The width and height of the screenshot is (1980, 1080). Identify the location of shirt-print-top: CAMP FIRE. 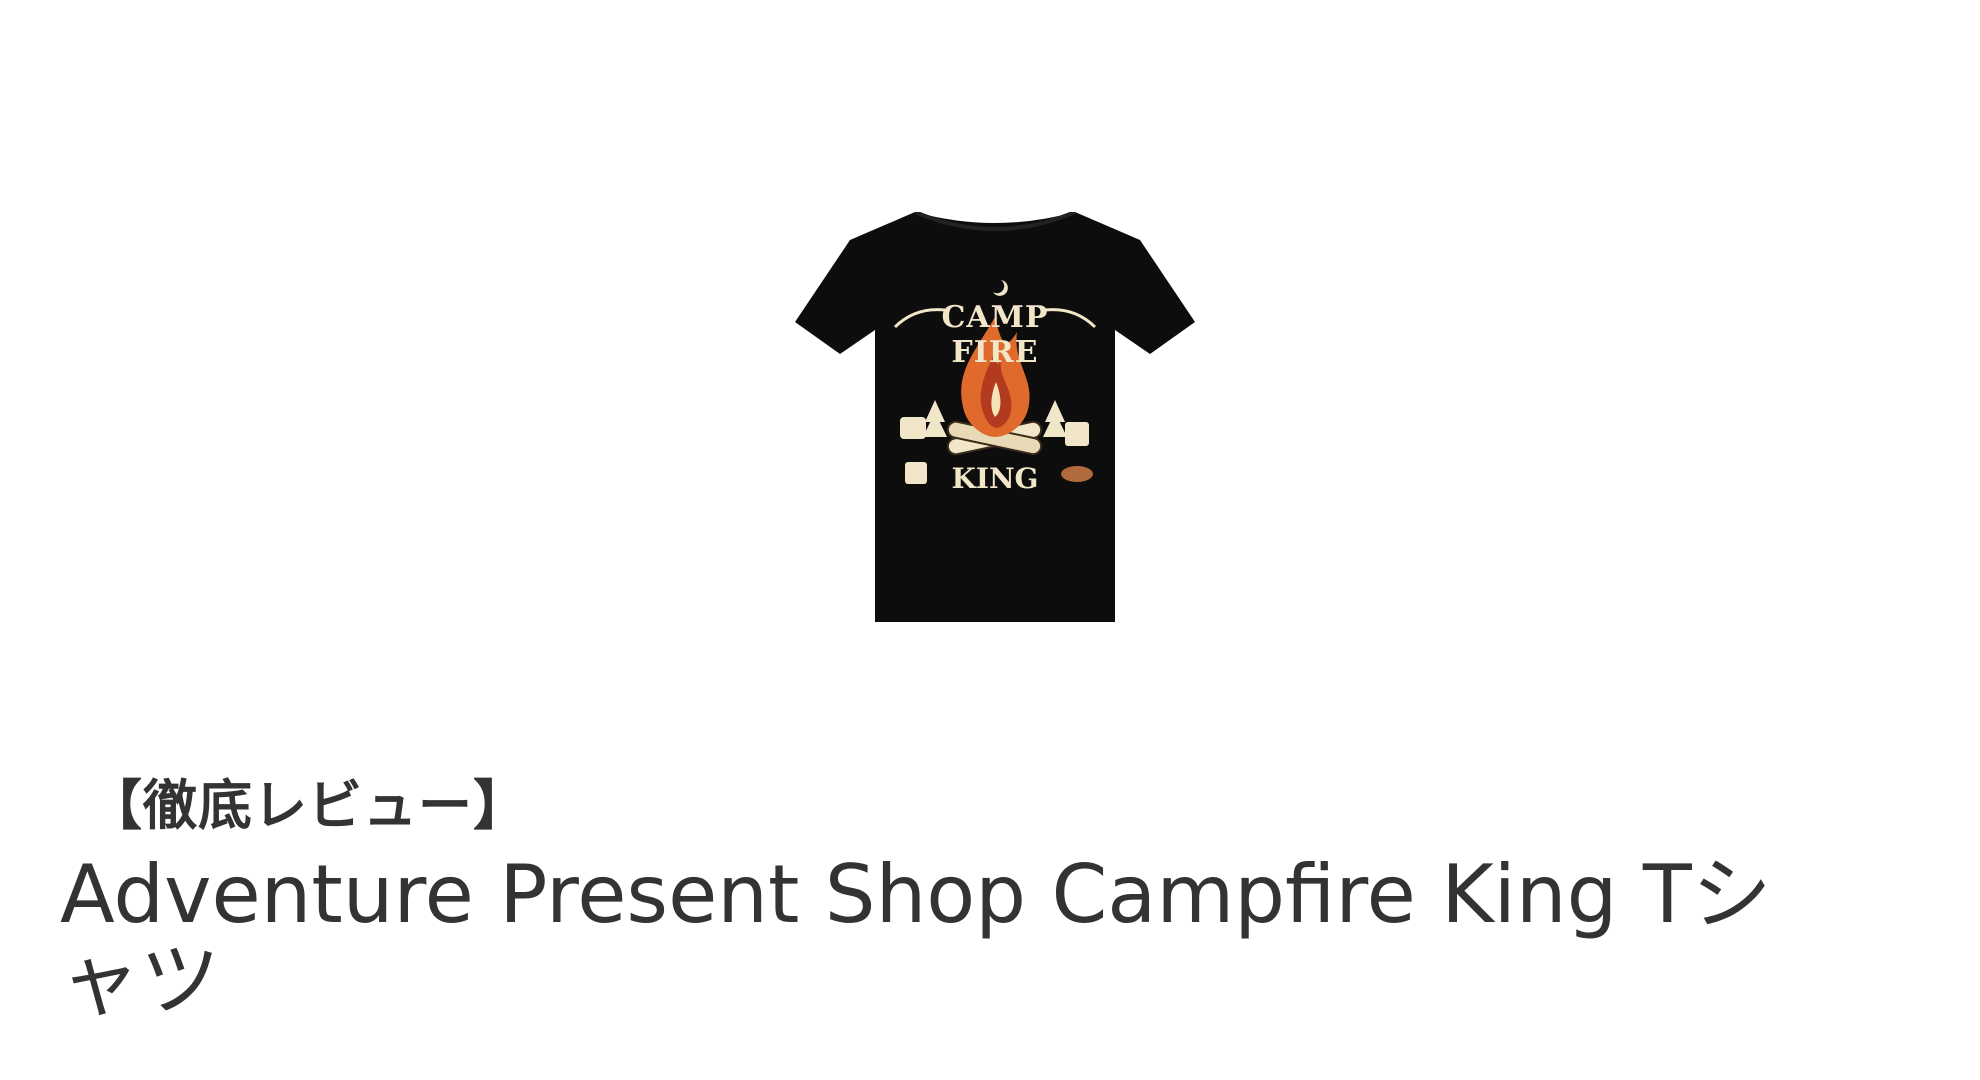
(995, 335).